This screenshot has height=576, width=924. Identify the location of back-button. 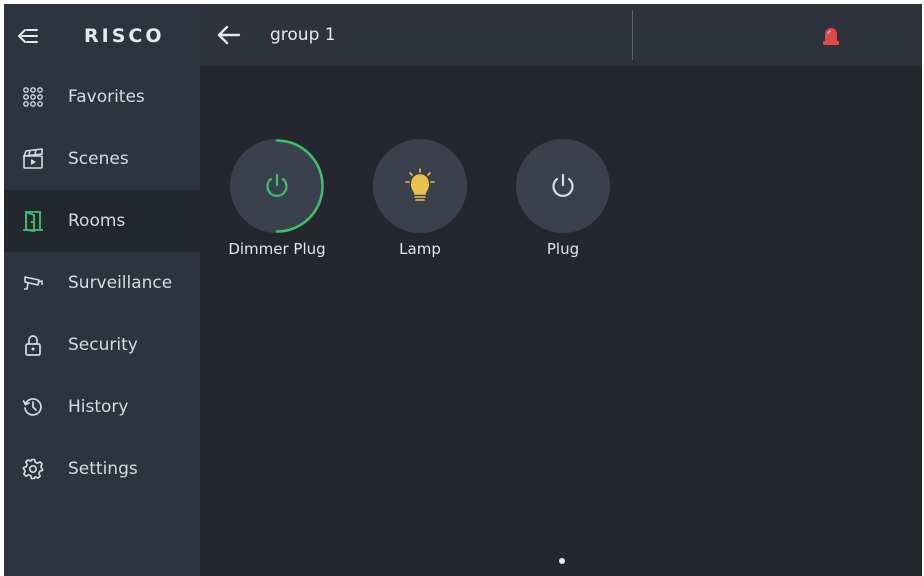
(229, 35).